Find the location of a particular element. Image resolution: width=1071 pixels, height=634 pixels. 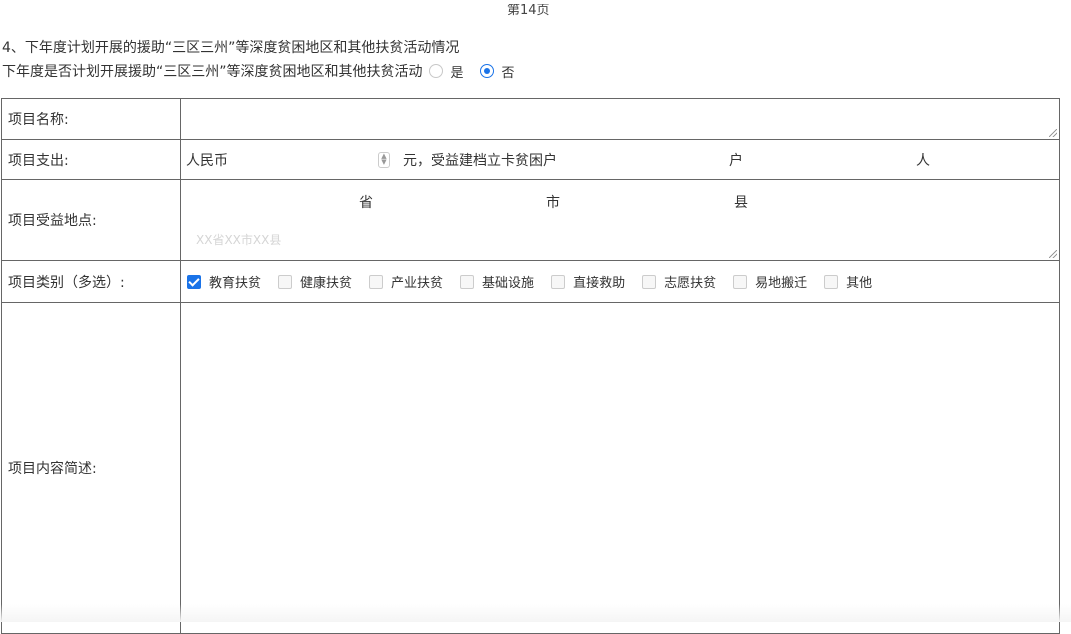

section-title: 4、下年度计划开展的援助“三区三州”等深度贫困地区和其他扶贫活动情况 is located at coordinates (231, 48).